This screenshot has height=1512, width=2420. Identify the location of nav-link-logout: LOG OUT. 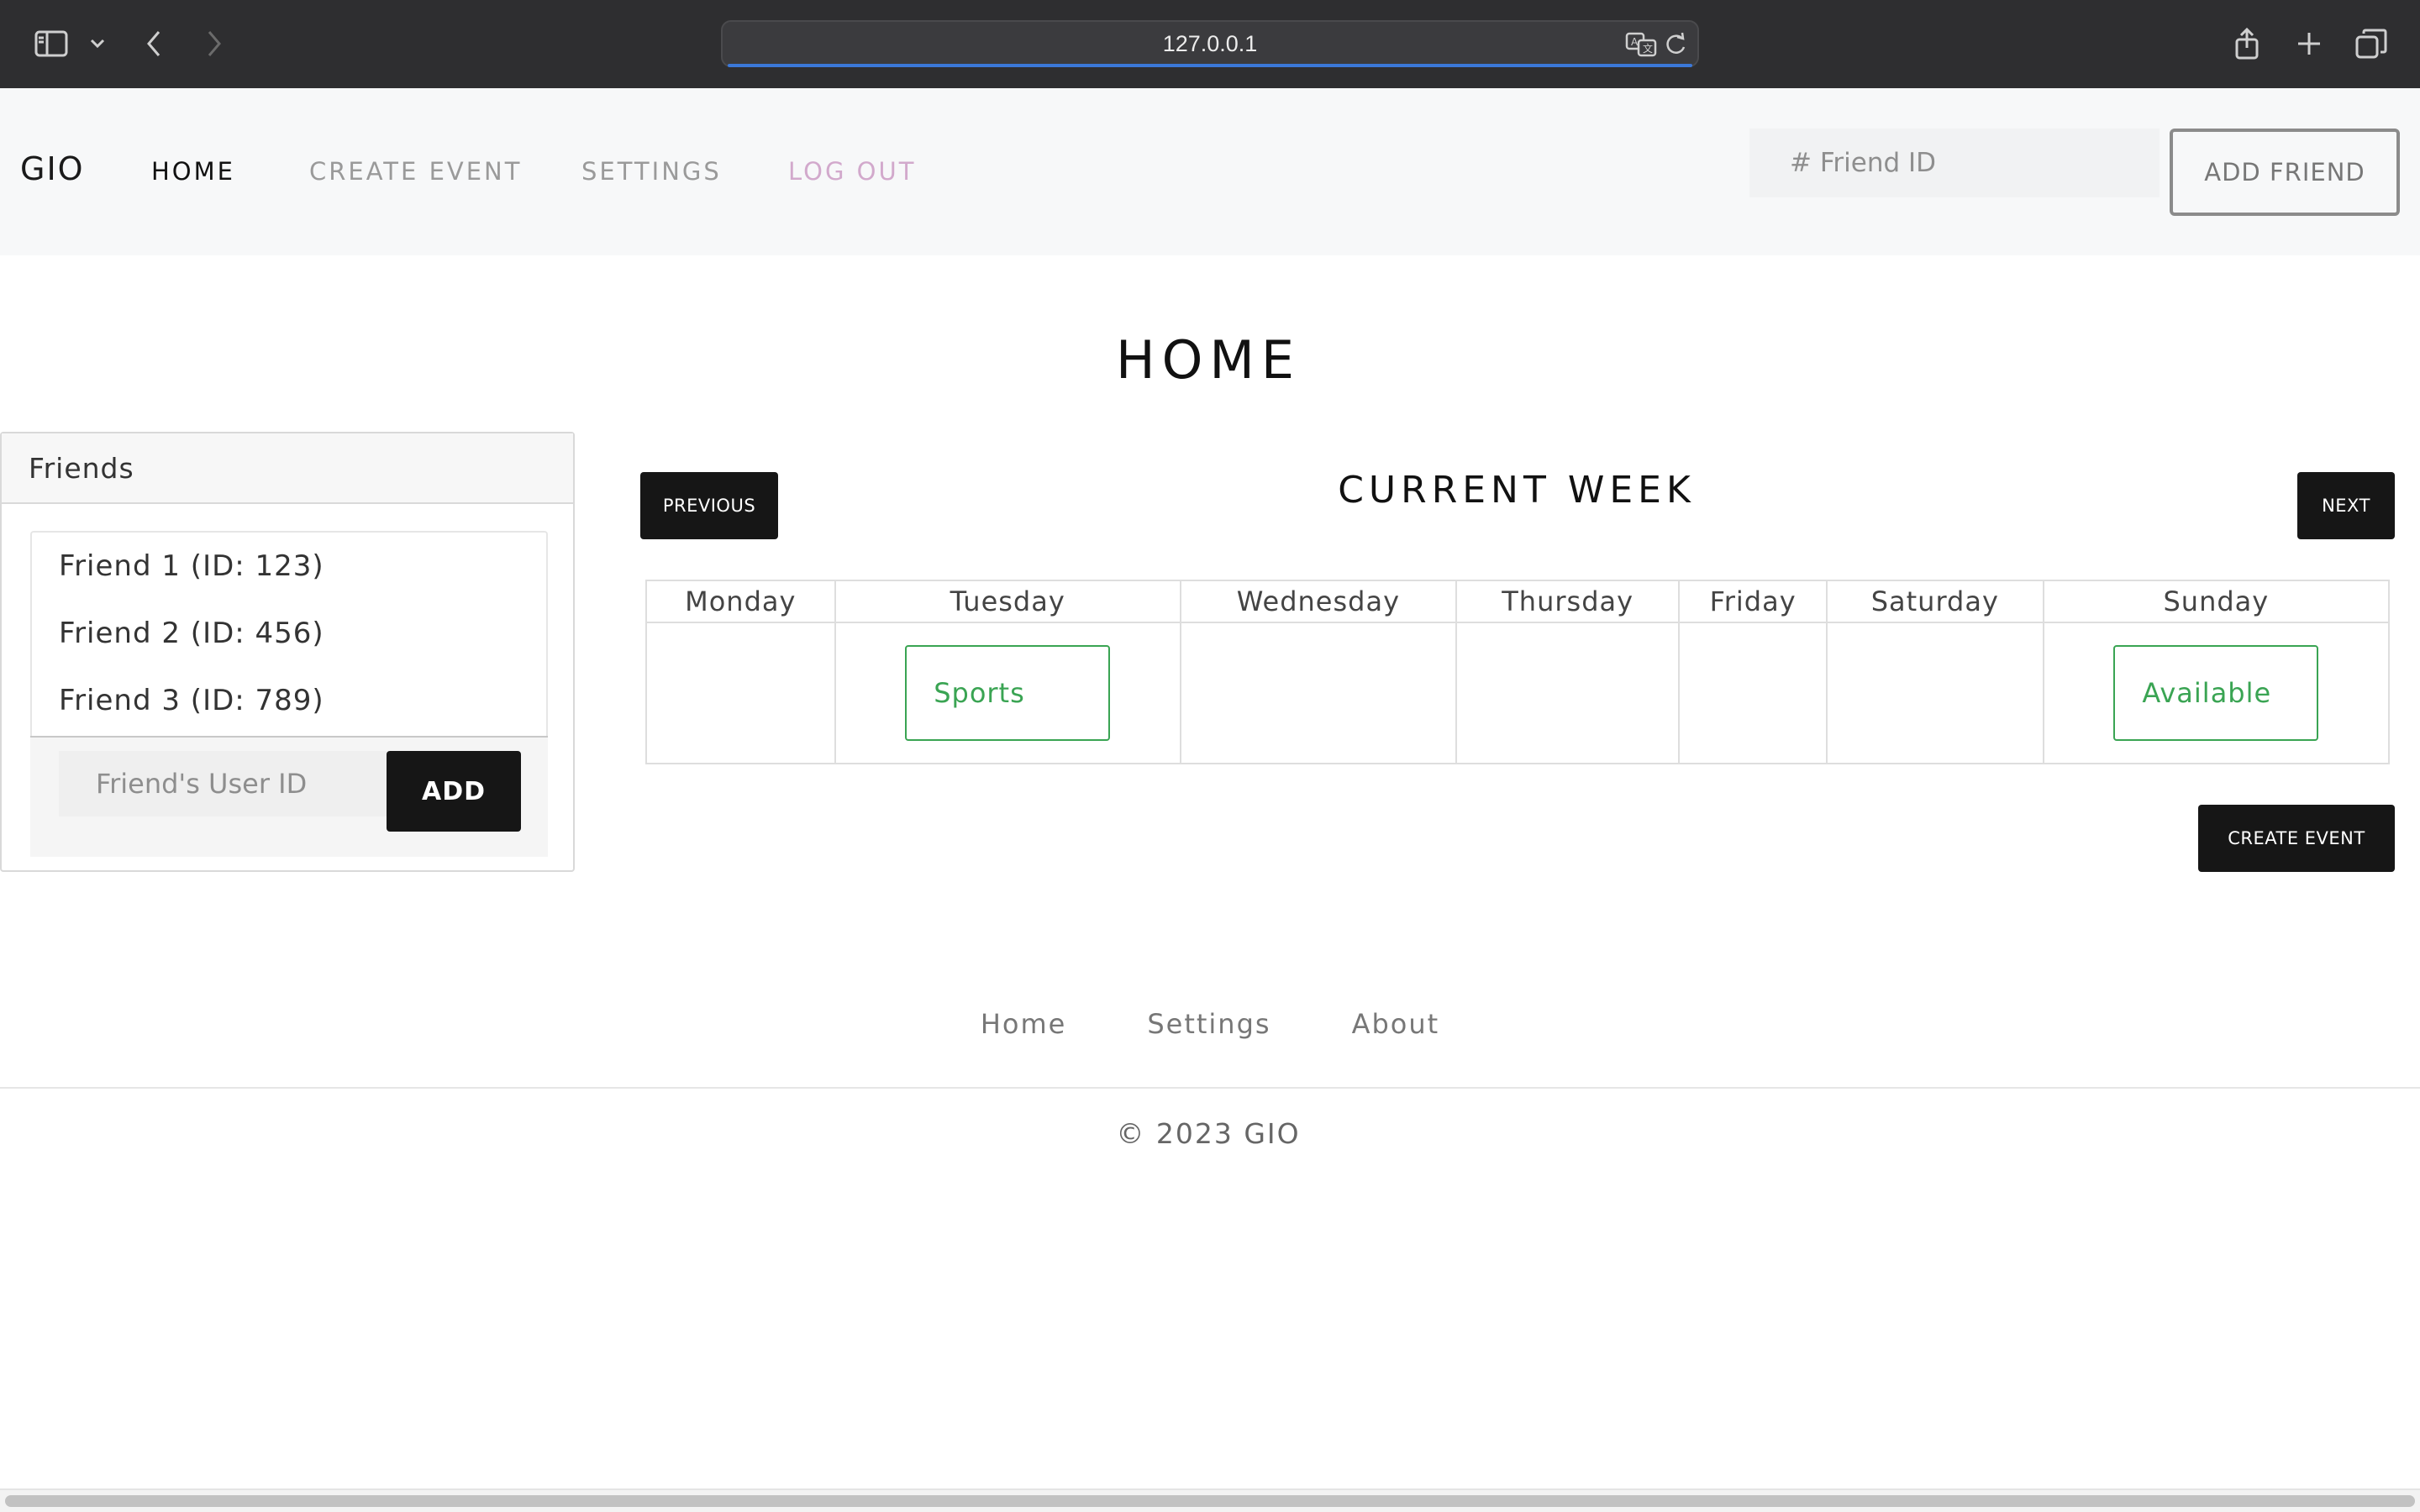
(852, 171).